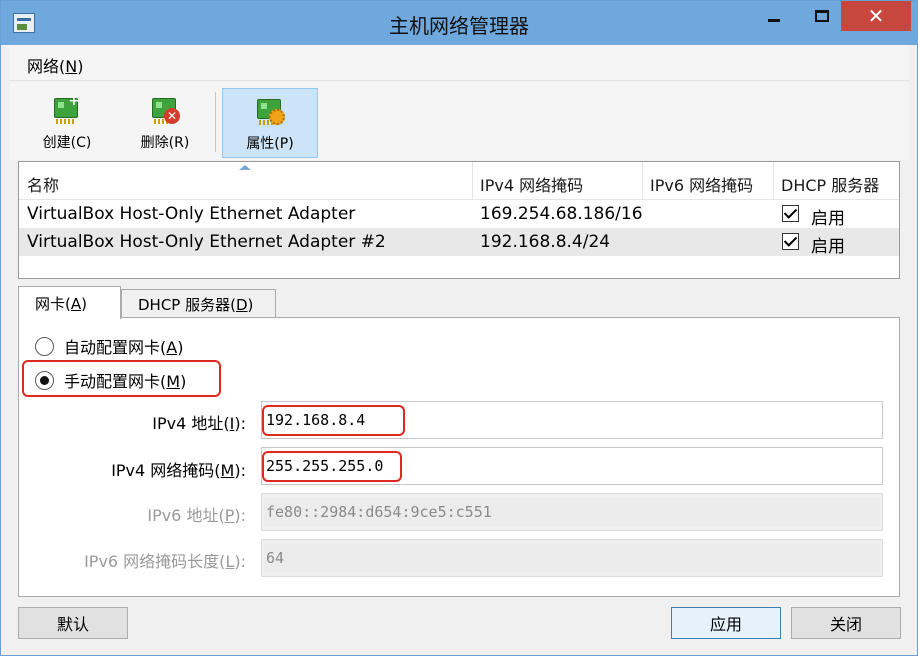 The height and width of the screenshot is (656, 918). I want to click on maximize-icon, so click(822, 16).